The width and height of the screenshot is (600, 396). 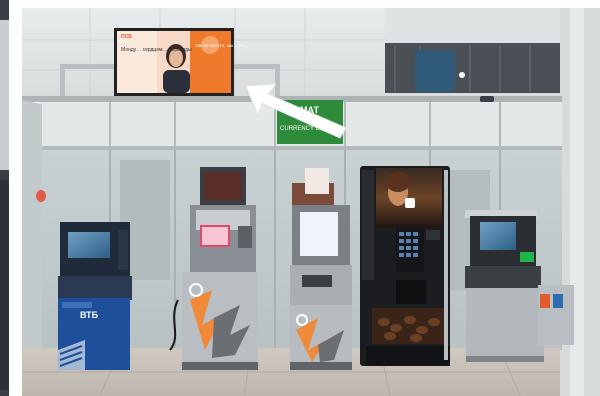 What do you see at coordinates (487, 99) in the screenshot?
I see `security-camera` at bounding box center [487, 99].